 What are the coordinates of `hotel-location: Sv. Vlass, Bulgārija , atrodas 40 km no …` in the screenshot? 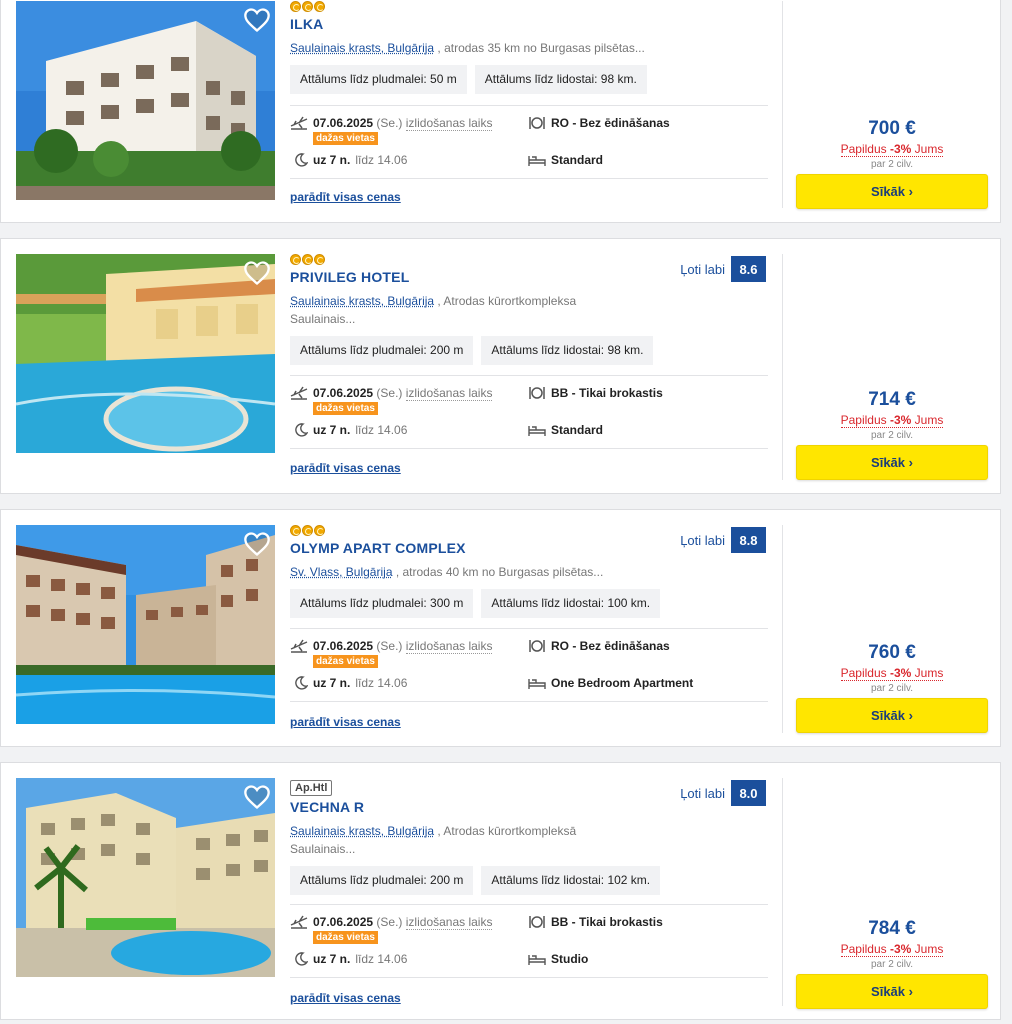 It's located at (529, 572).